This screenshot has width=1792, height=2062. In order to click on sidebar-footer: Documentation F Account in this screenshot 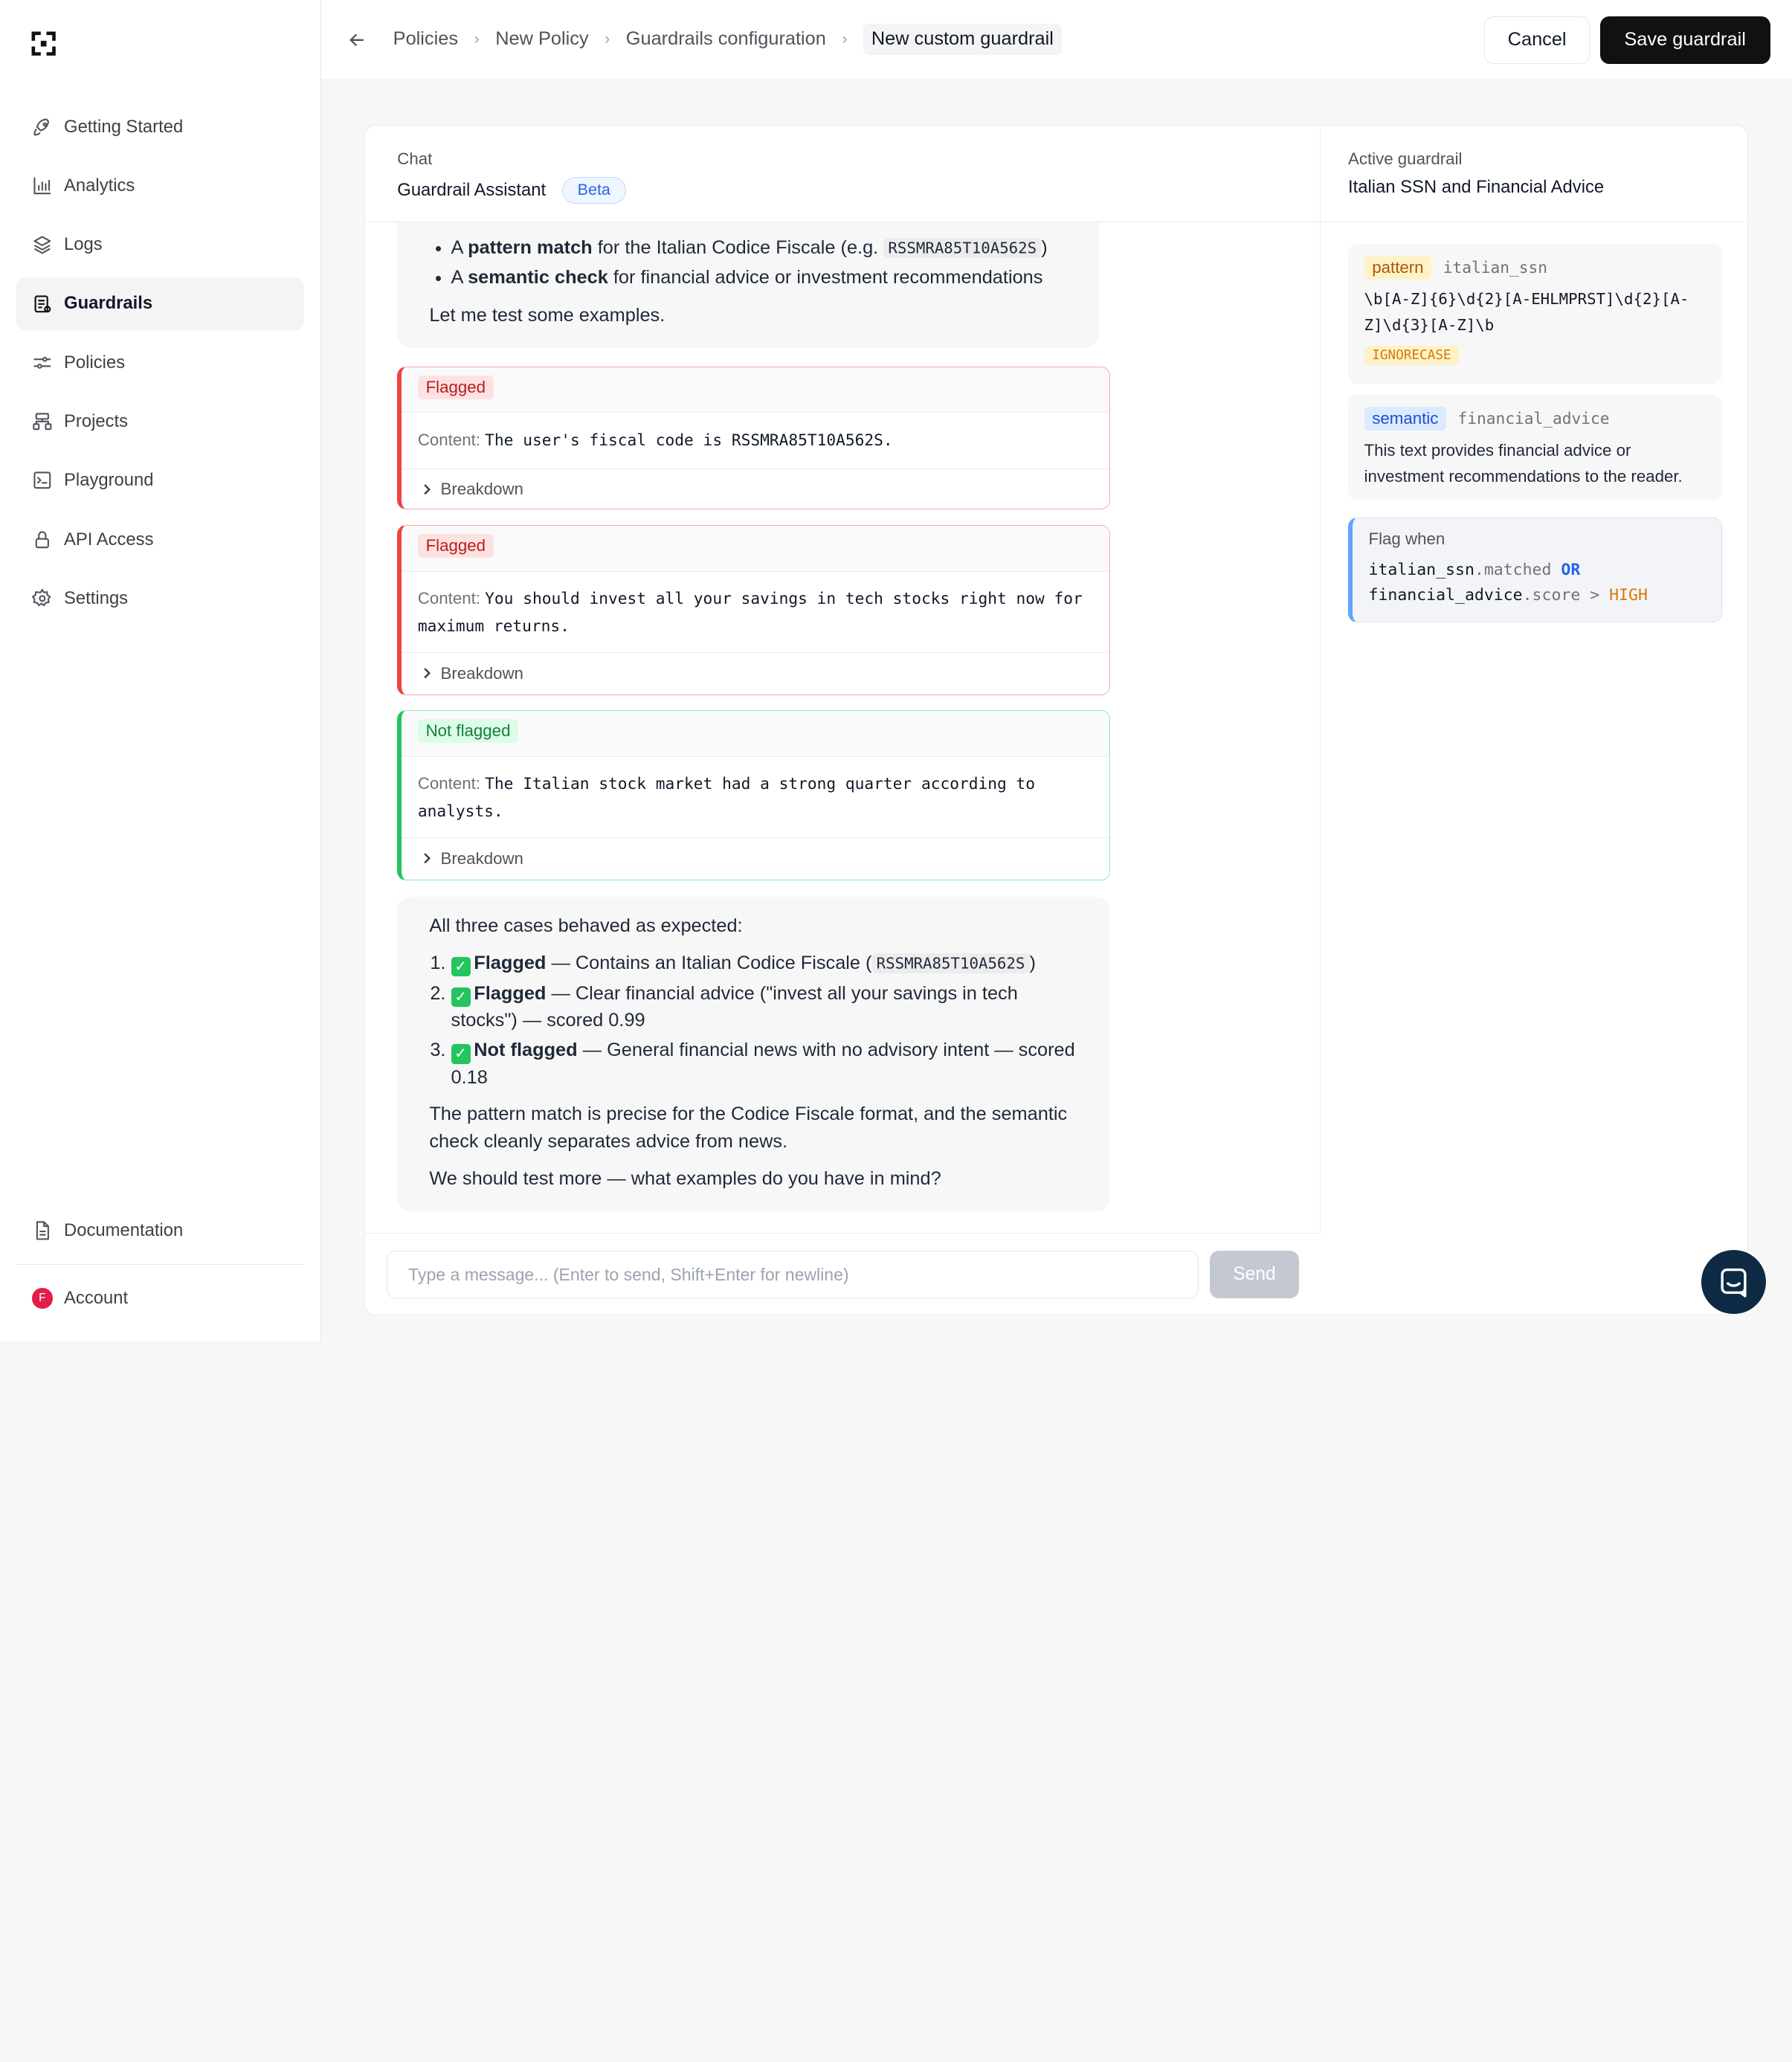, I will do `click(160, 1268)`.